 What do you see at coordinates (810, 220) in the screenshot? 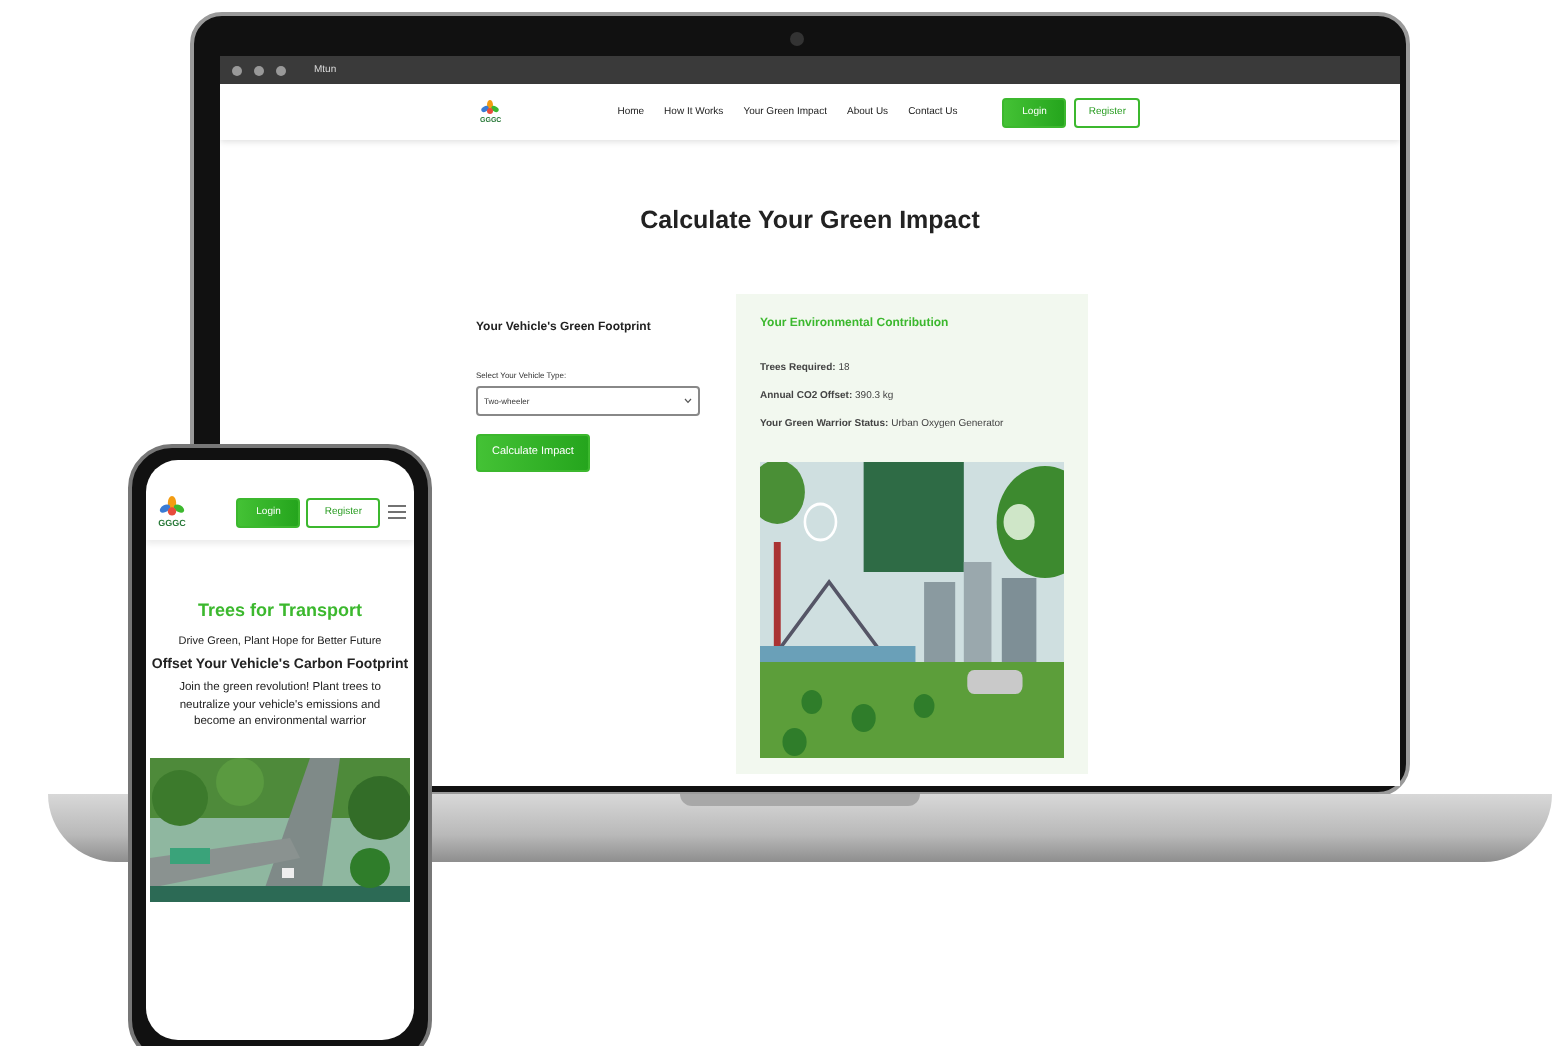
I see `page-title: Calculate Your Green Impact` at bounding box center [810, 220].